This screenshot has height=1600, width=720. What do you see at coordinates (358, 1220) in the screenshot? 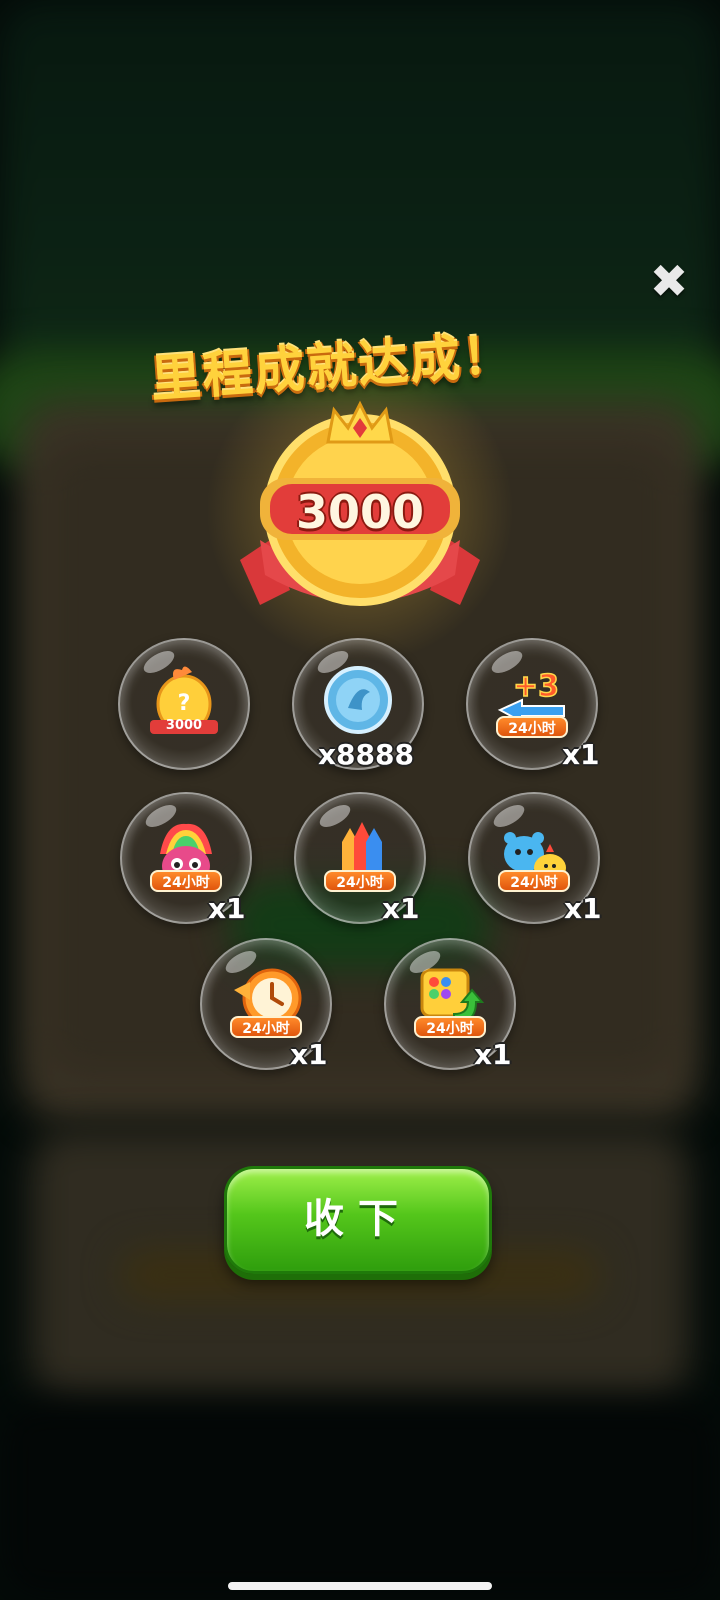
I see `claim-button: 收下` at bounding box center [358, 1220].